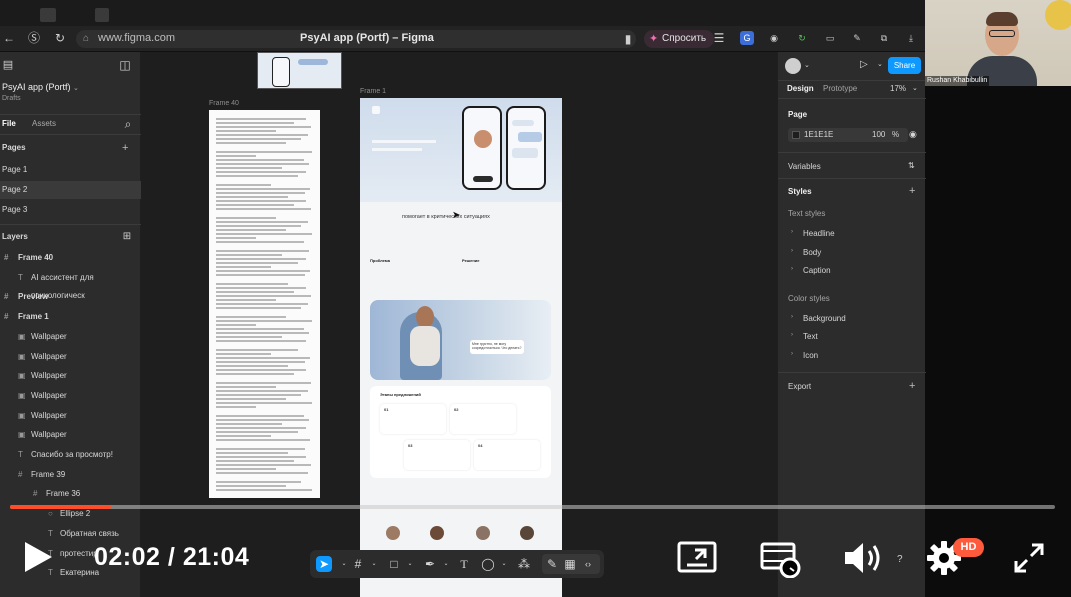 This screenshot has height=597, width=1071. Describe the element at coordinates (430, 564) in the screenshot. I see `pen-tool-icon: ✒` at that location.